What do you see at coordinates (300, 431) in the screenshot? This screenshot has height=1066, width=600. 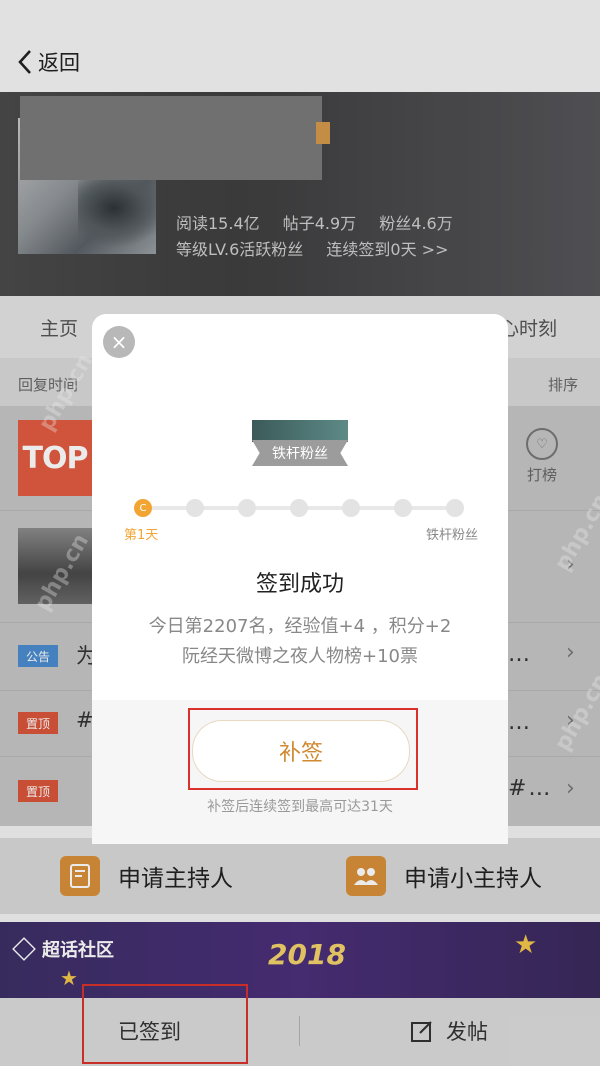 I see `badge-image` at bounding box center [300, 431].